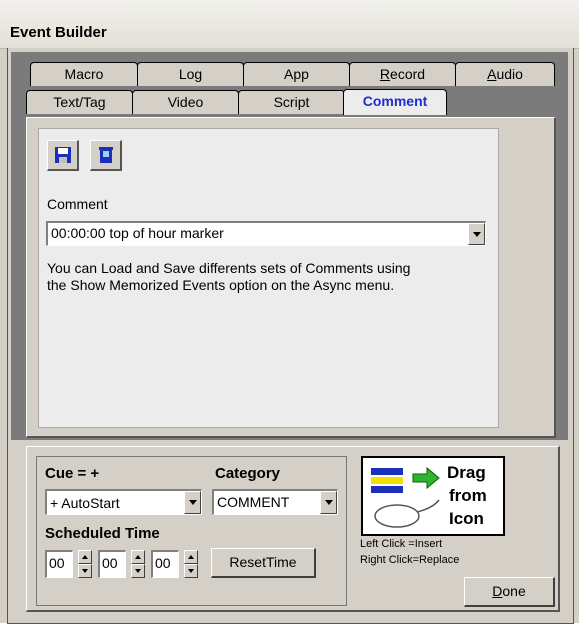 The height and width of the screenshot is (624, 579). I want to click on save-comments-button, so click(63, 155).